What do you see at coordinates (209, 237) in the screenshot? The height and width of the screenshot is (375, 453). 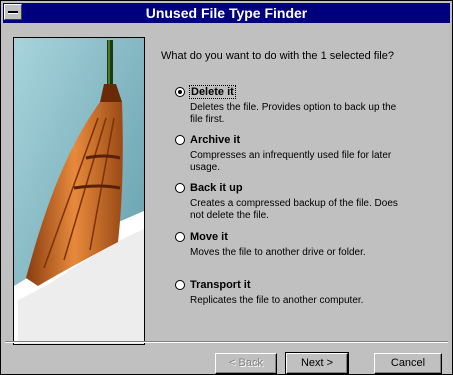 I see `option-label: Move it` at bounding box center [209, 237].